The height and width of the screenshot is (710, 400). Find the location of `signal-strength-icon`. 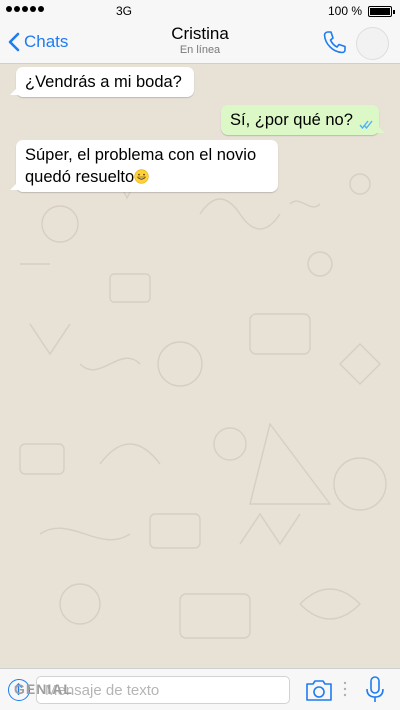

signal-strength-icon is located at coordinates (25, 9).